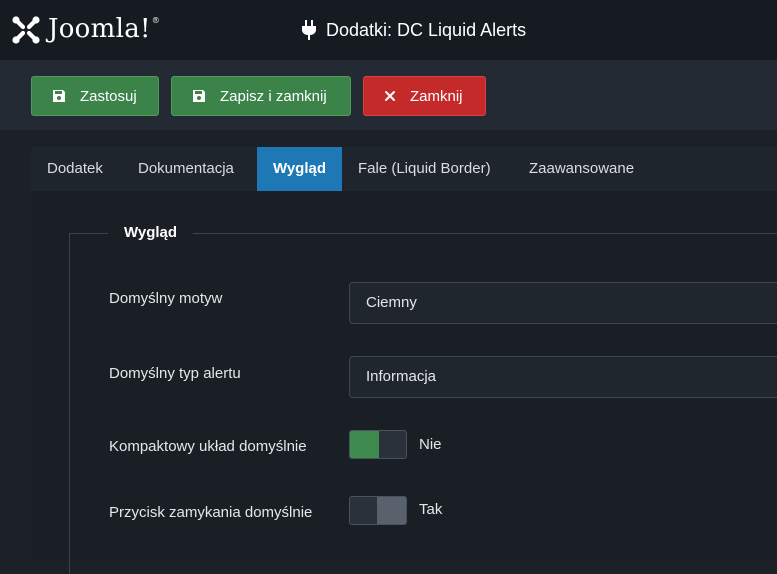 The height and width of the screenshot is (574, 777). Describe the element at coordinates (75, 169) in the screenshot. I see `tab-dodatek: Dodatek` at that location.